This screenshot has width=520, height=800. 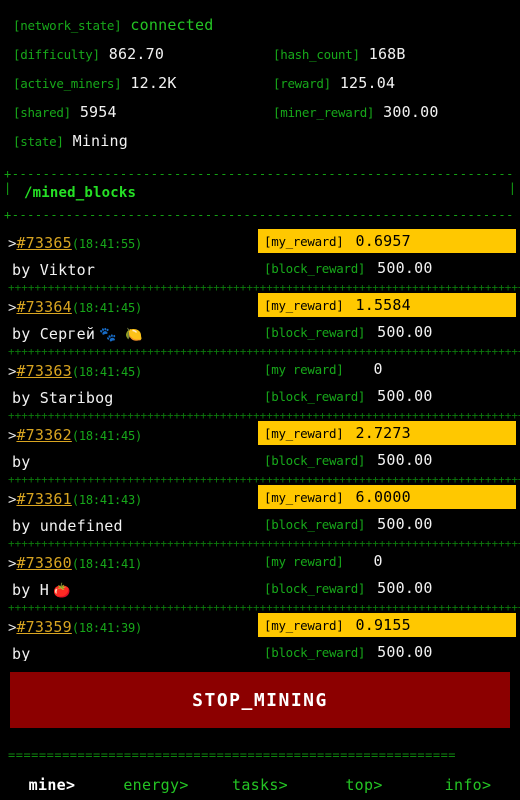 I want to click on my-reward-value: 0.9155, so click(x=383, y=625).